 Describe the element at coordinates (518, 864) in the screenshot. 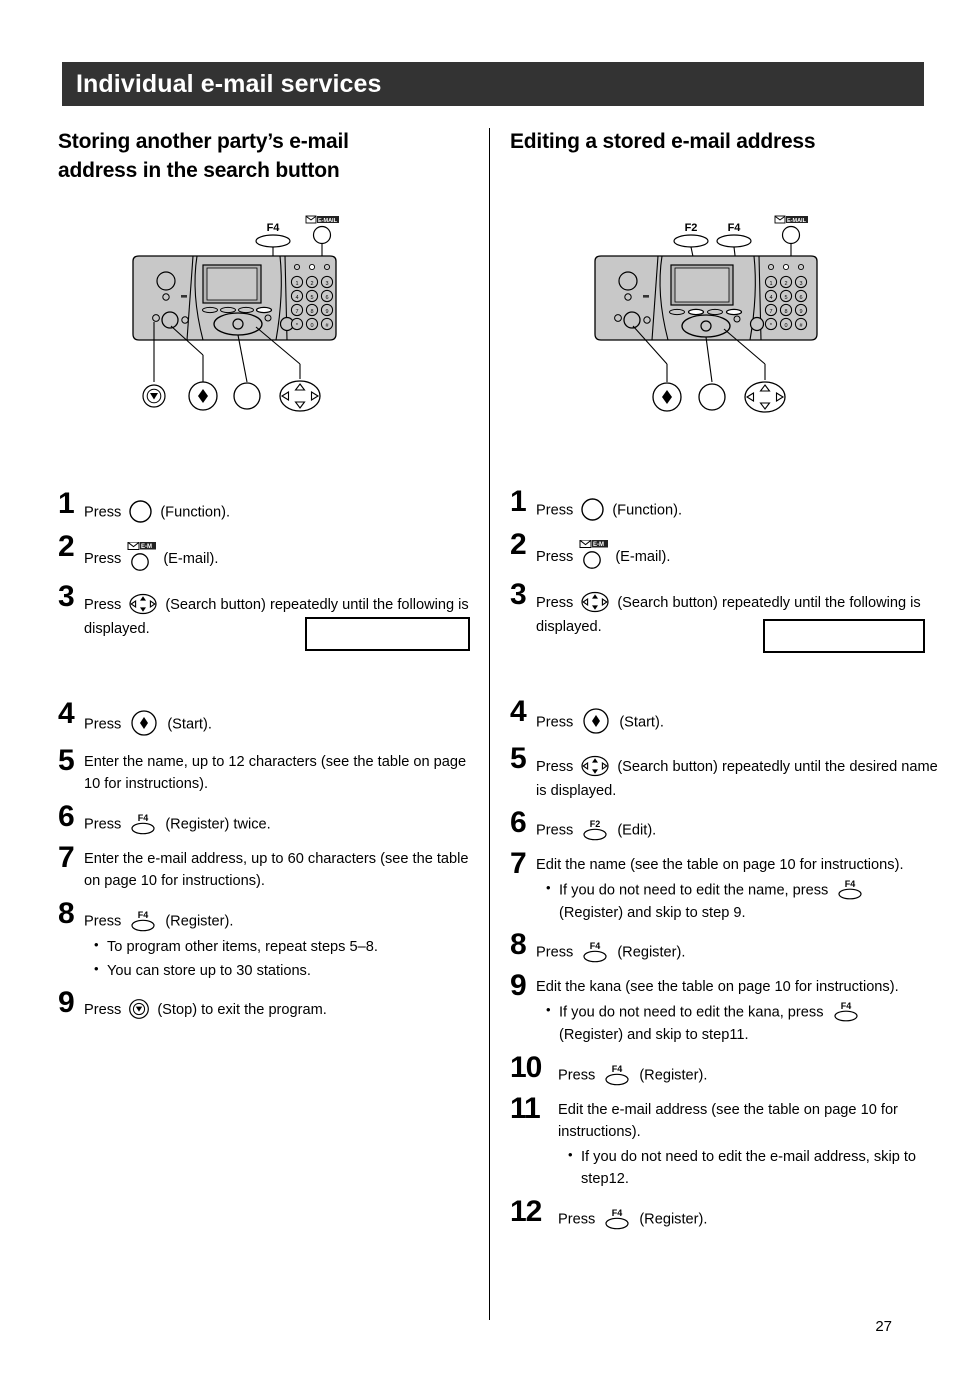

I see `step-number: 7` at that location.